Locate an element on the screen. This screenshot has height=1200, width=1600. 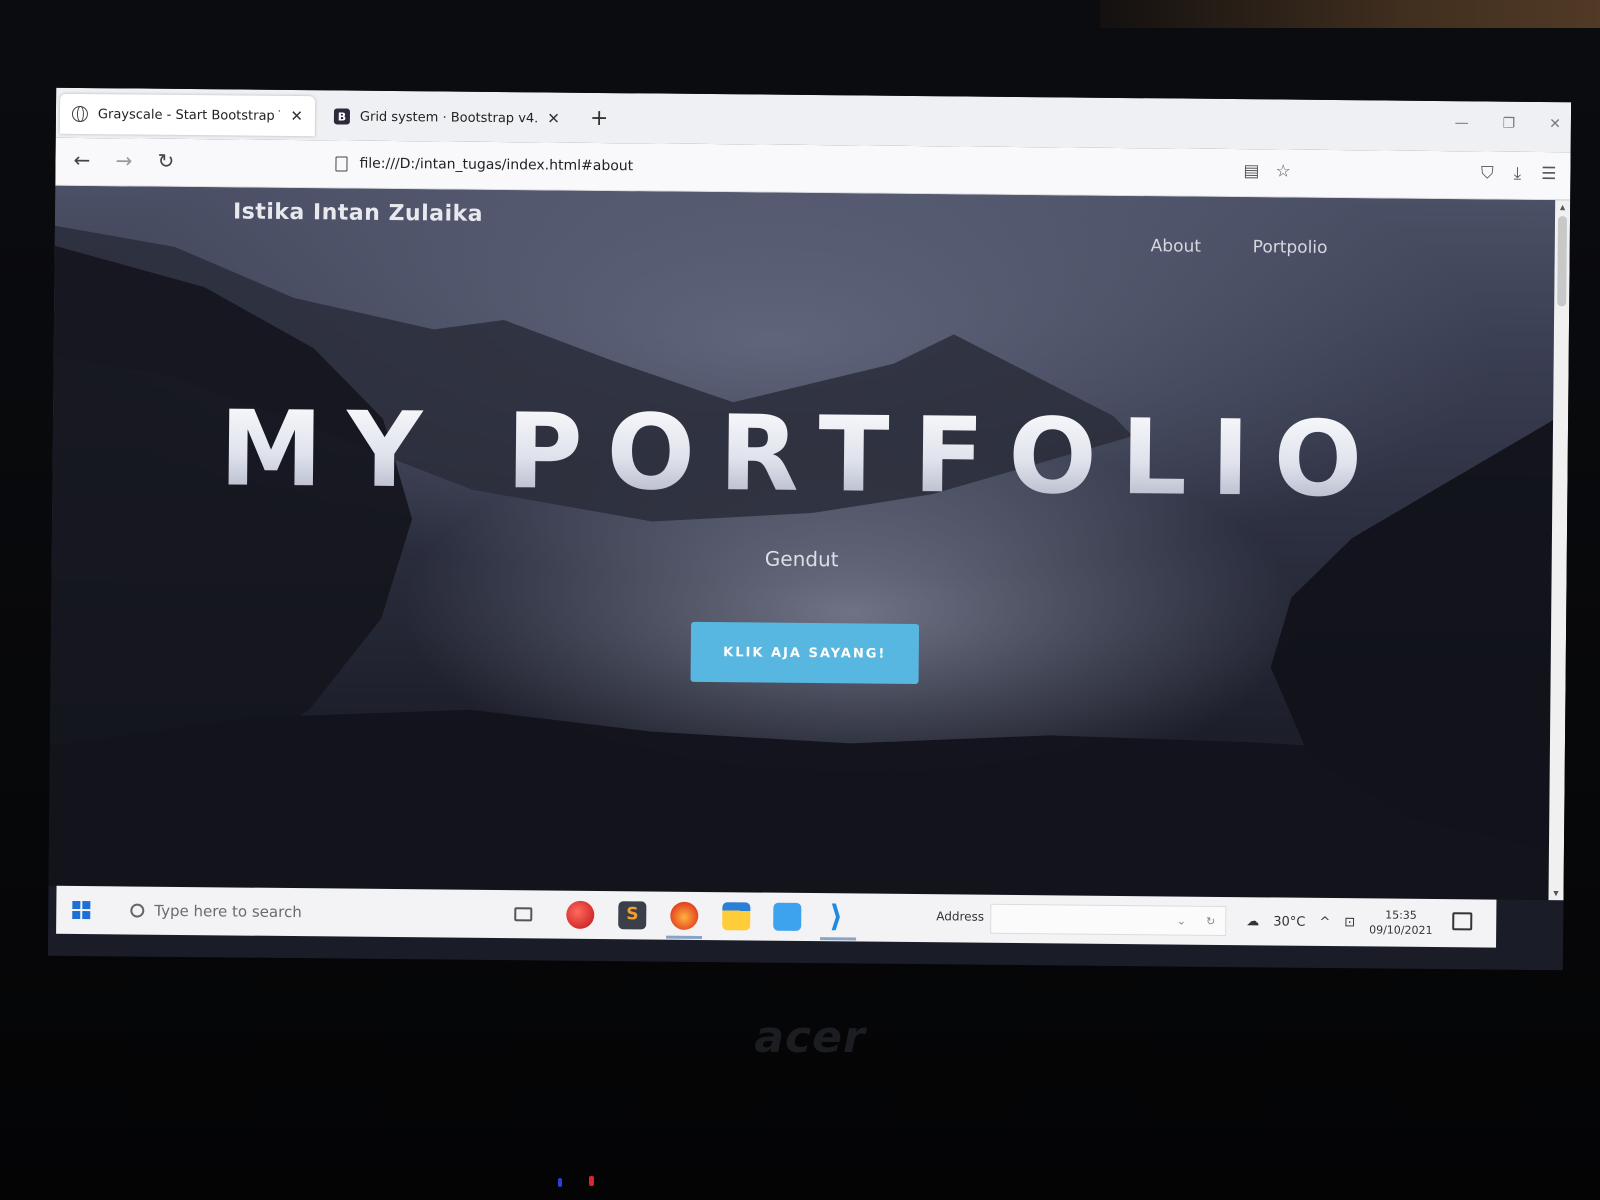
windows-start-icon is located at coordinates (81, 910).